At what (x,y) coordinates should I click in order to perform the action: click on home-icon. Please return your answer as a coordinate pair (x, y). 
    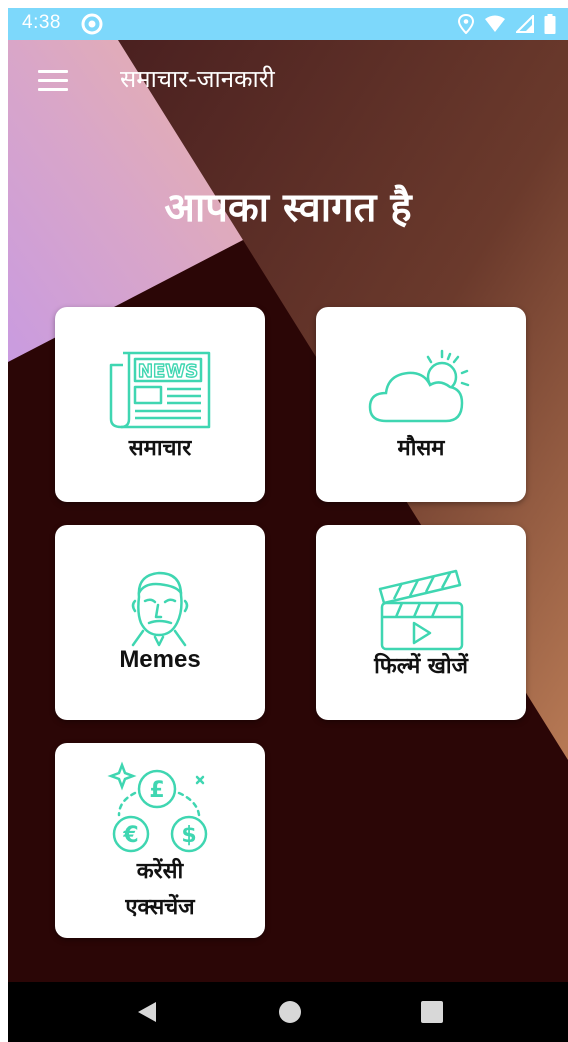
    Looking at the image, I should click on (290, 1014).